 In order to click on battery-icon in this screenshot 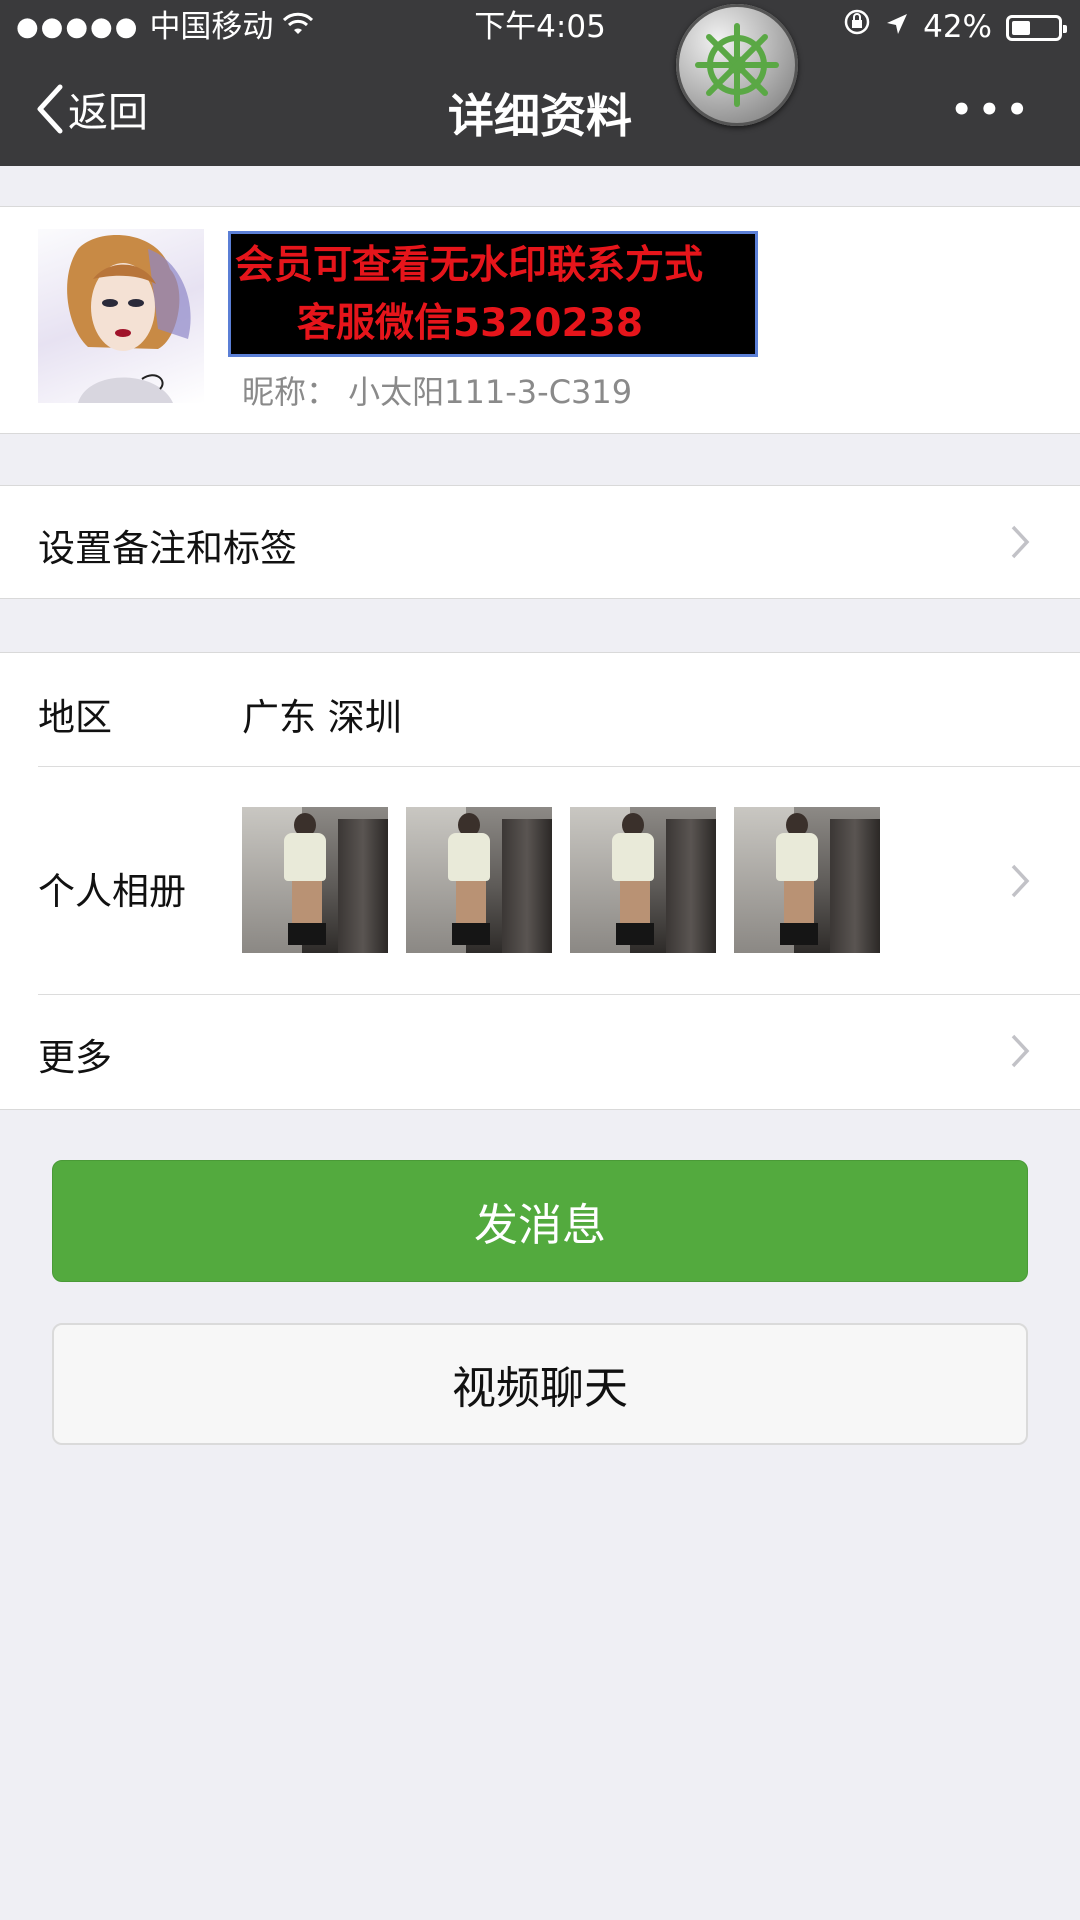, I will do `click(1036, 28)`.